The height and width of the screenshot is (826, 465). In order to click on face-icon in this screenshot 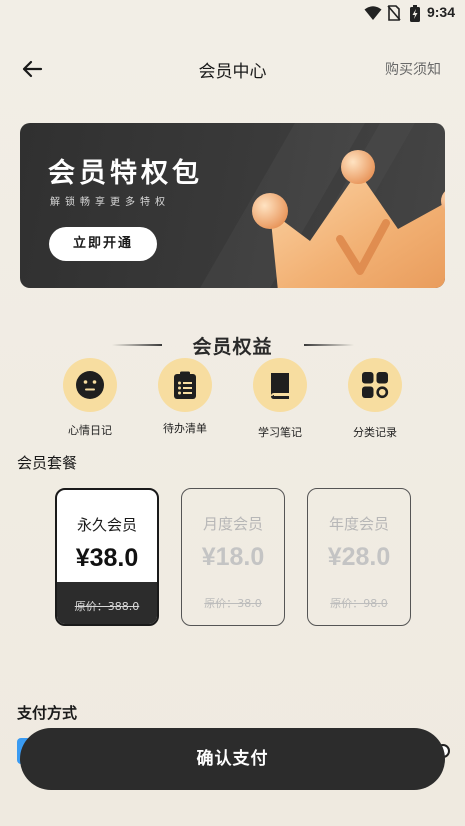, I will do `click(90, 385)`.